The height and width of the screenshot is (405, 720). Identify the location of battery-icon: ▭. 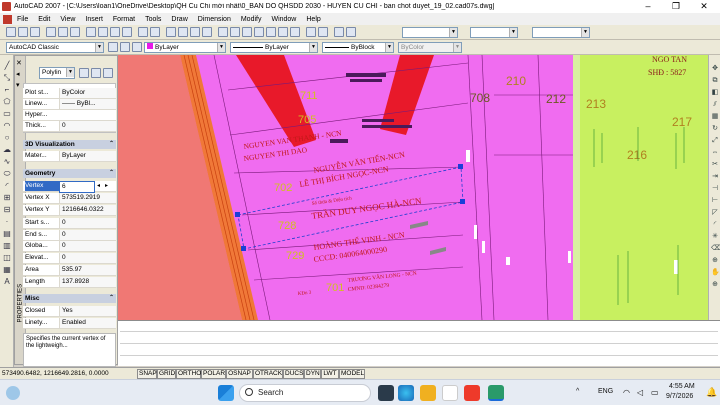
(655, 392).